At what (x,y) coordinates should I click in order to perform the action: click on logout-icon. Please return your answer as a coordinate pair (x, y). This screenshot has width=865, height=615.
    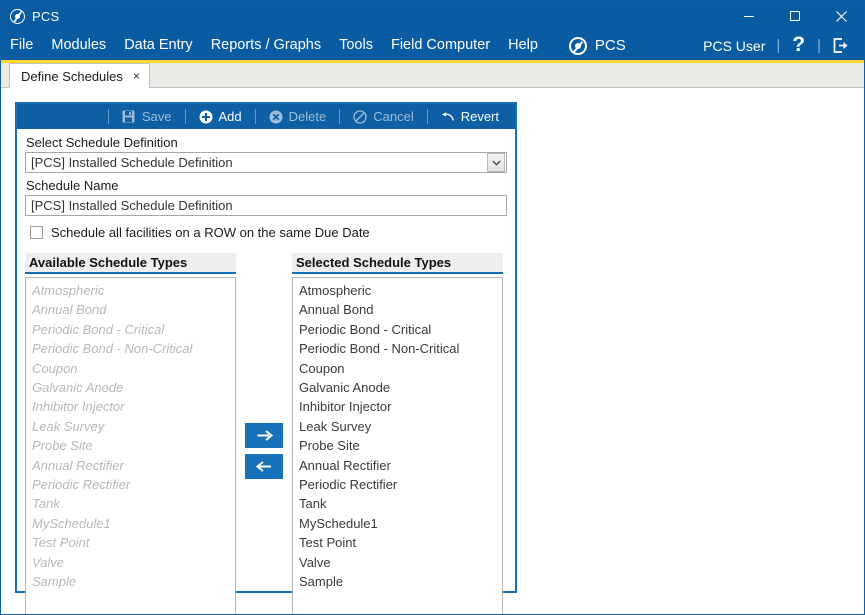
    Looking at the image, I should click on (840, 45).